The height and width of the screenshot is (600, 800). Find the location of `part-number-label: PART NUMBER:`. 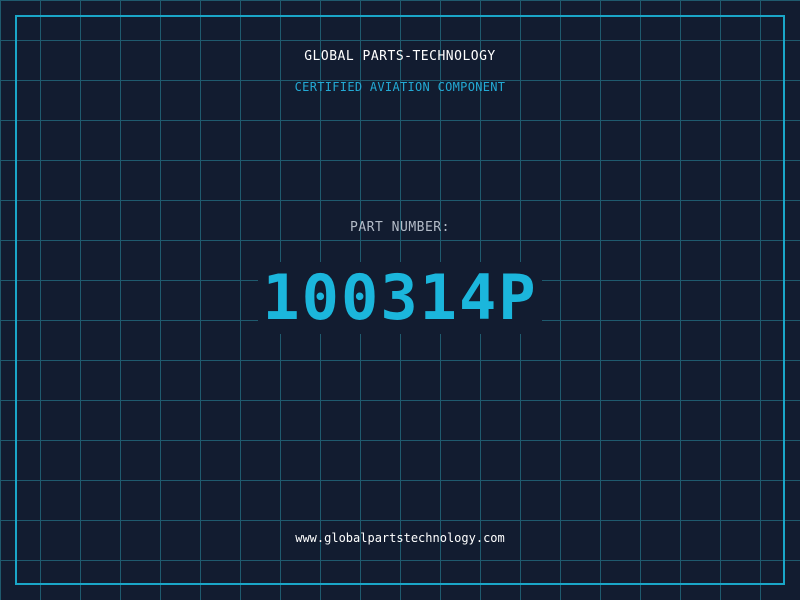

part-number-label: PART NUMBER: is located at coordinates (400, 227).